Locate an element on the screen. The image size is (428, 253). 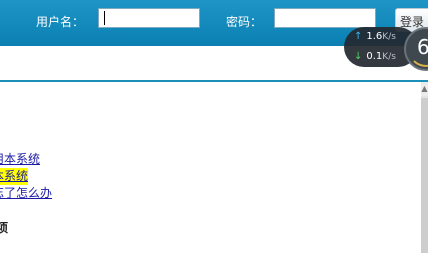
download-unit: K/s is located at coordinates (389, 57).